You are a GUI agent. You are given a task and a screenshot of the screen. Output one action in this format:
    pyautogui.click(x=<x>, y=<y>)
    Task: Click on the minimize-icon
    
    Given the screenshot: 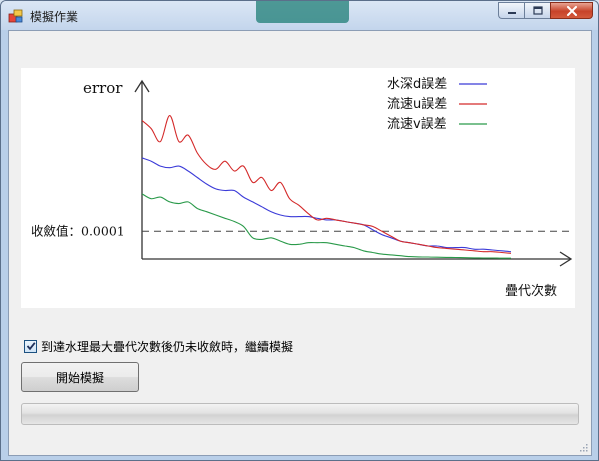 What is the action you would take?
    pyautogui.click(x=511, y=12)
    